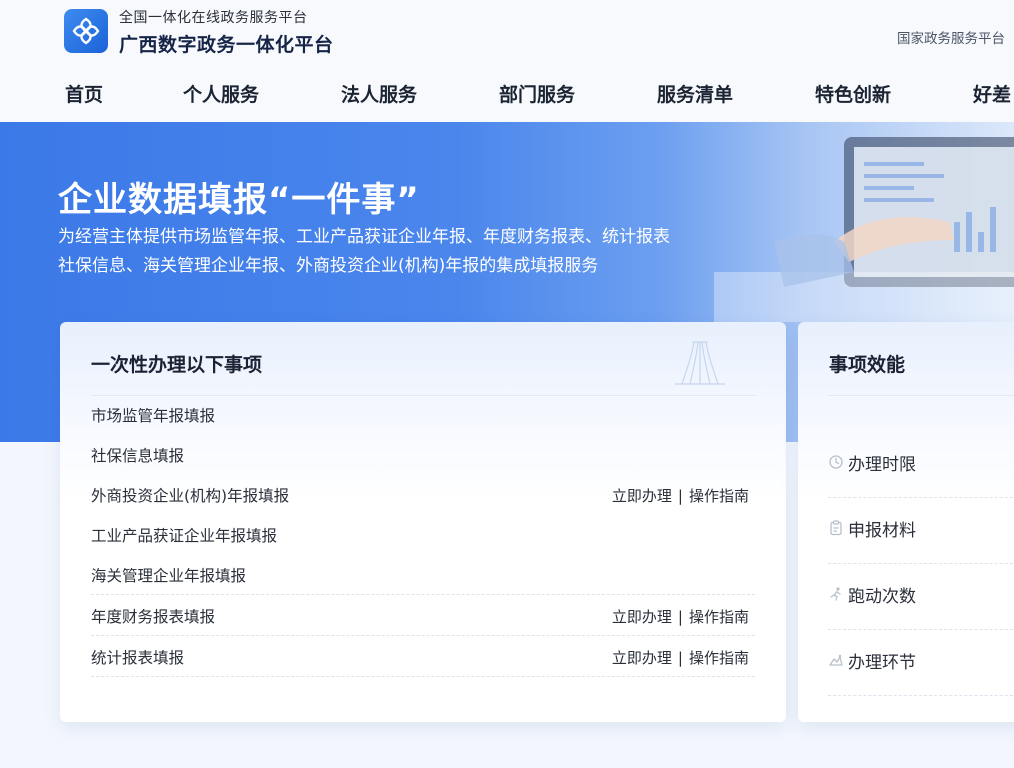 The image size is (1014, 768). What do you see at coordinates (836, 660) in the screenshot?
I see `steps-icon` at bounding box center [836, 660].